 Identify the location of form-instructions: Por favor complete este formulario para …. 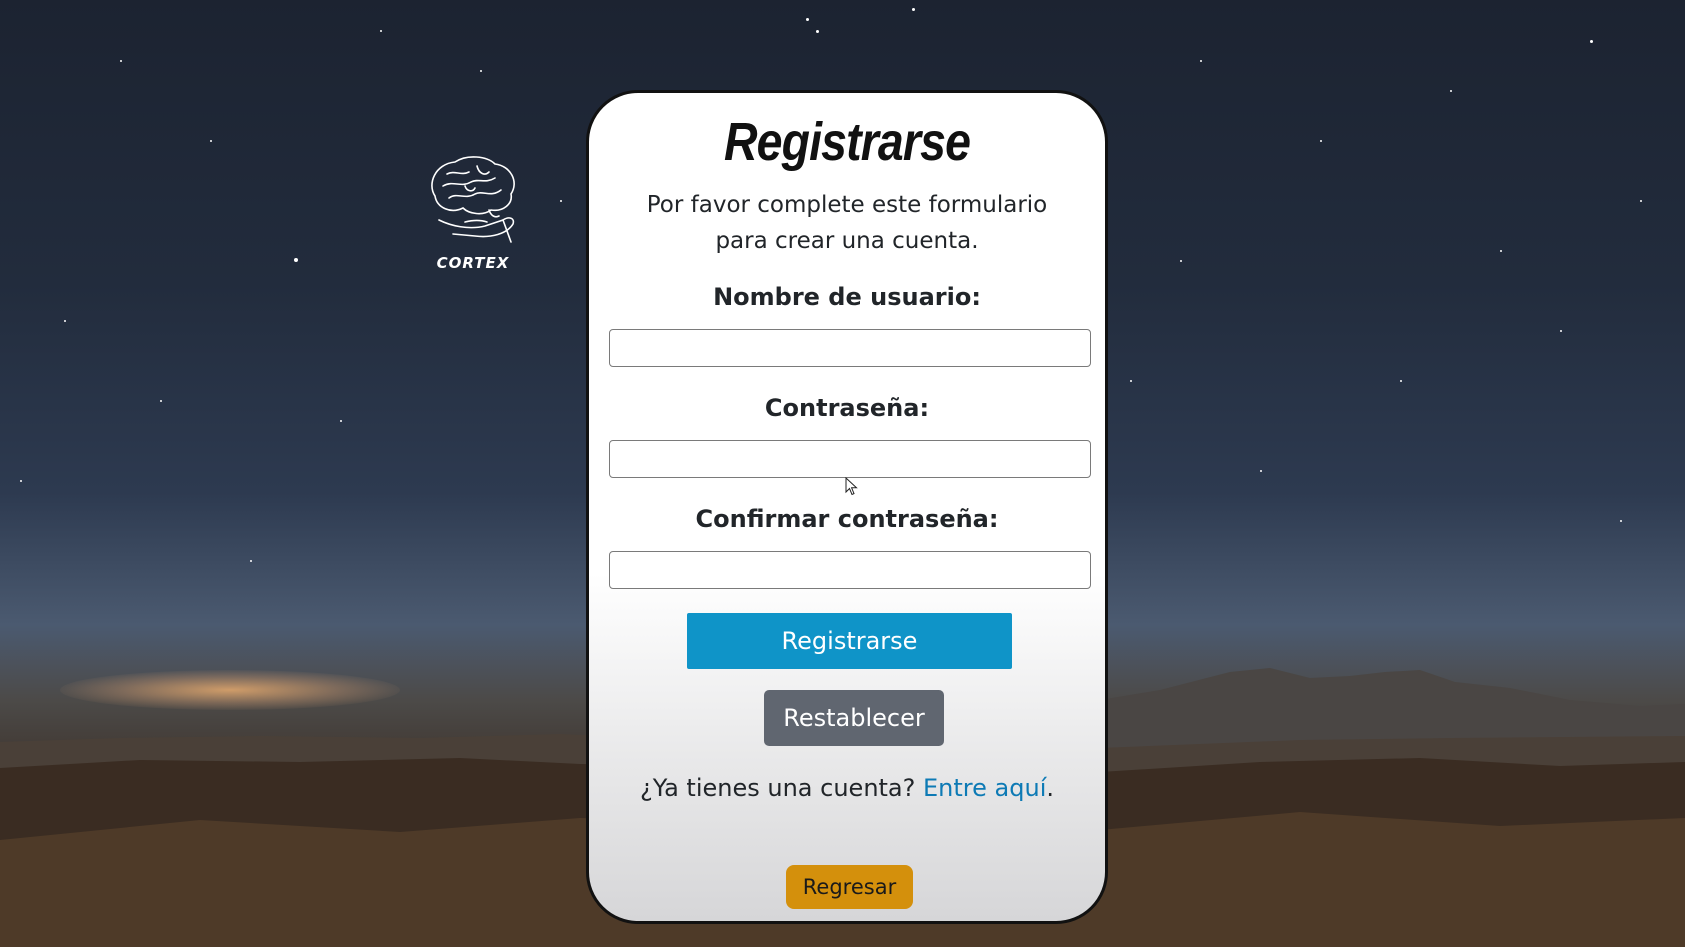
(847, 223).